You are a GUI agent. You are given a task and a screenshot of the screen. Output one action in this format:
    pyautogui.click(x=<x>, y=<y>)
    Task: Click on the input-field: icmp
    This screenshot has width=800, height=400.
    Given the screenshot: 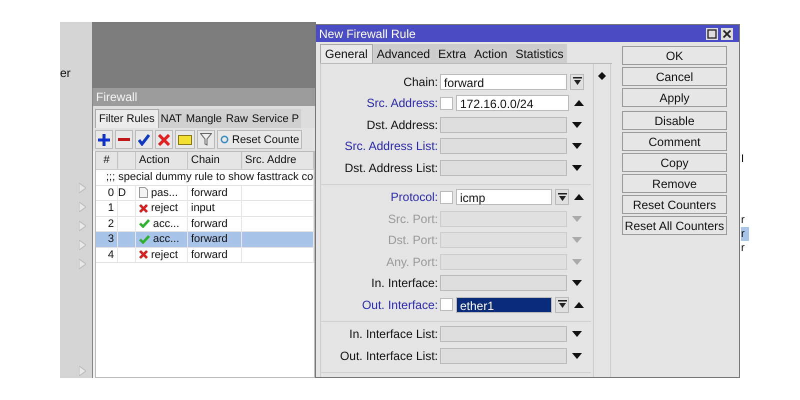 What is the action you would take?
    pyautogui.click(x=504, y=197)
    